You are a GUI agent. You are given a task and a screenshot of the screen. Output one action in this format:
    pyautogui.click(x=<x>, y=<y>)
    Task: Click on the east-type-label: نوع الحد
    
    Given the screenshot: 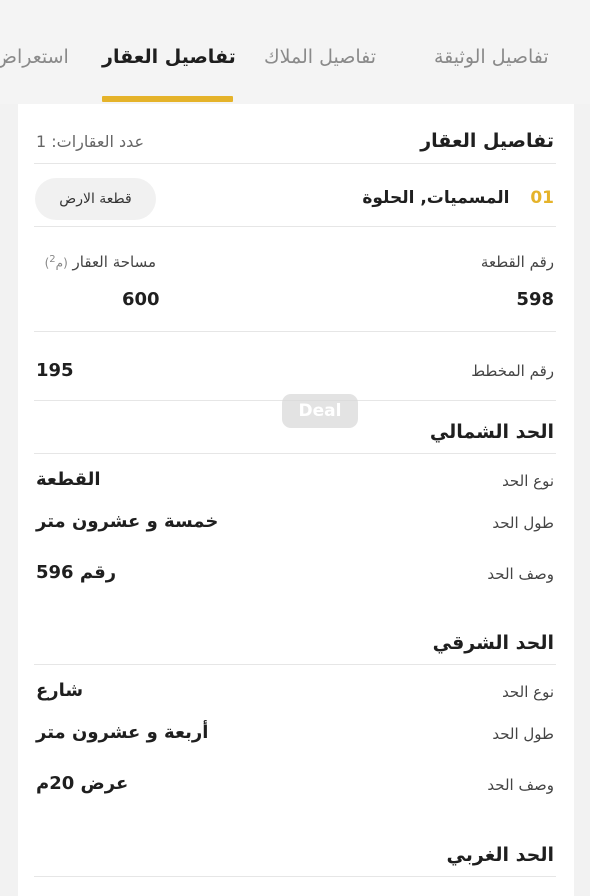 What is the action you would take?
    pyautogui.click(x=528, y=692)
    